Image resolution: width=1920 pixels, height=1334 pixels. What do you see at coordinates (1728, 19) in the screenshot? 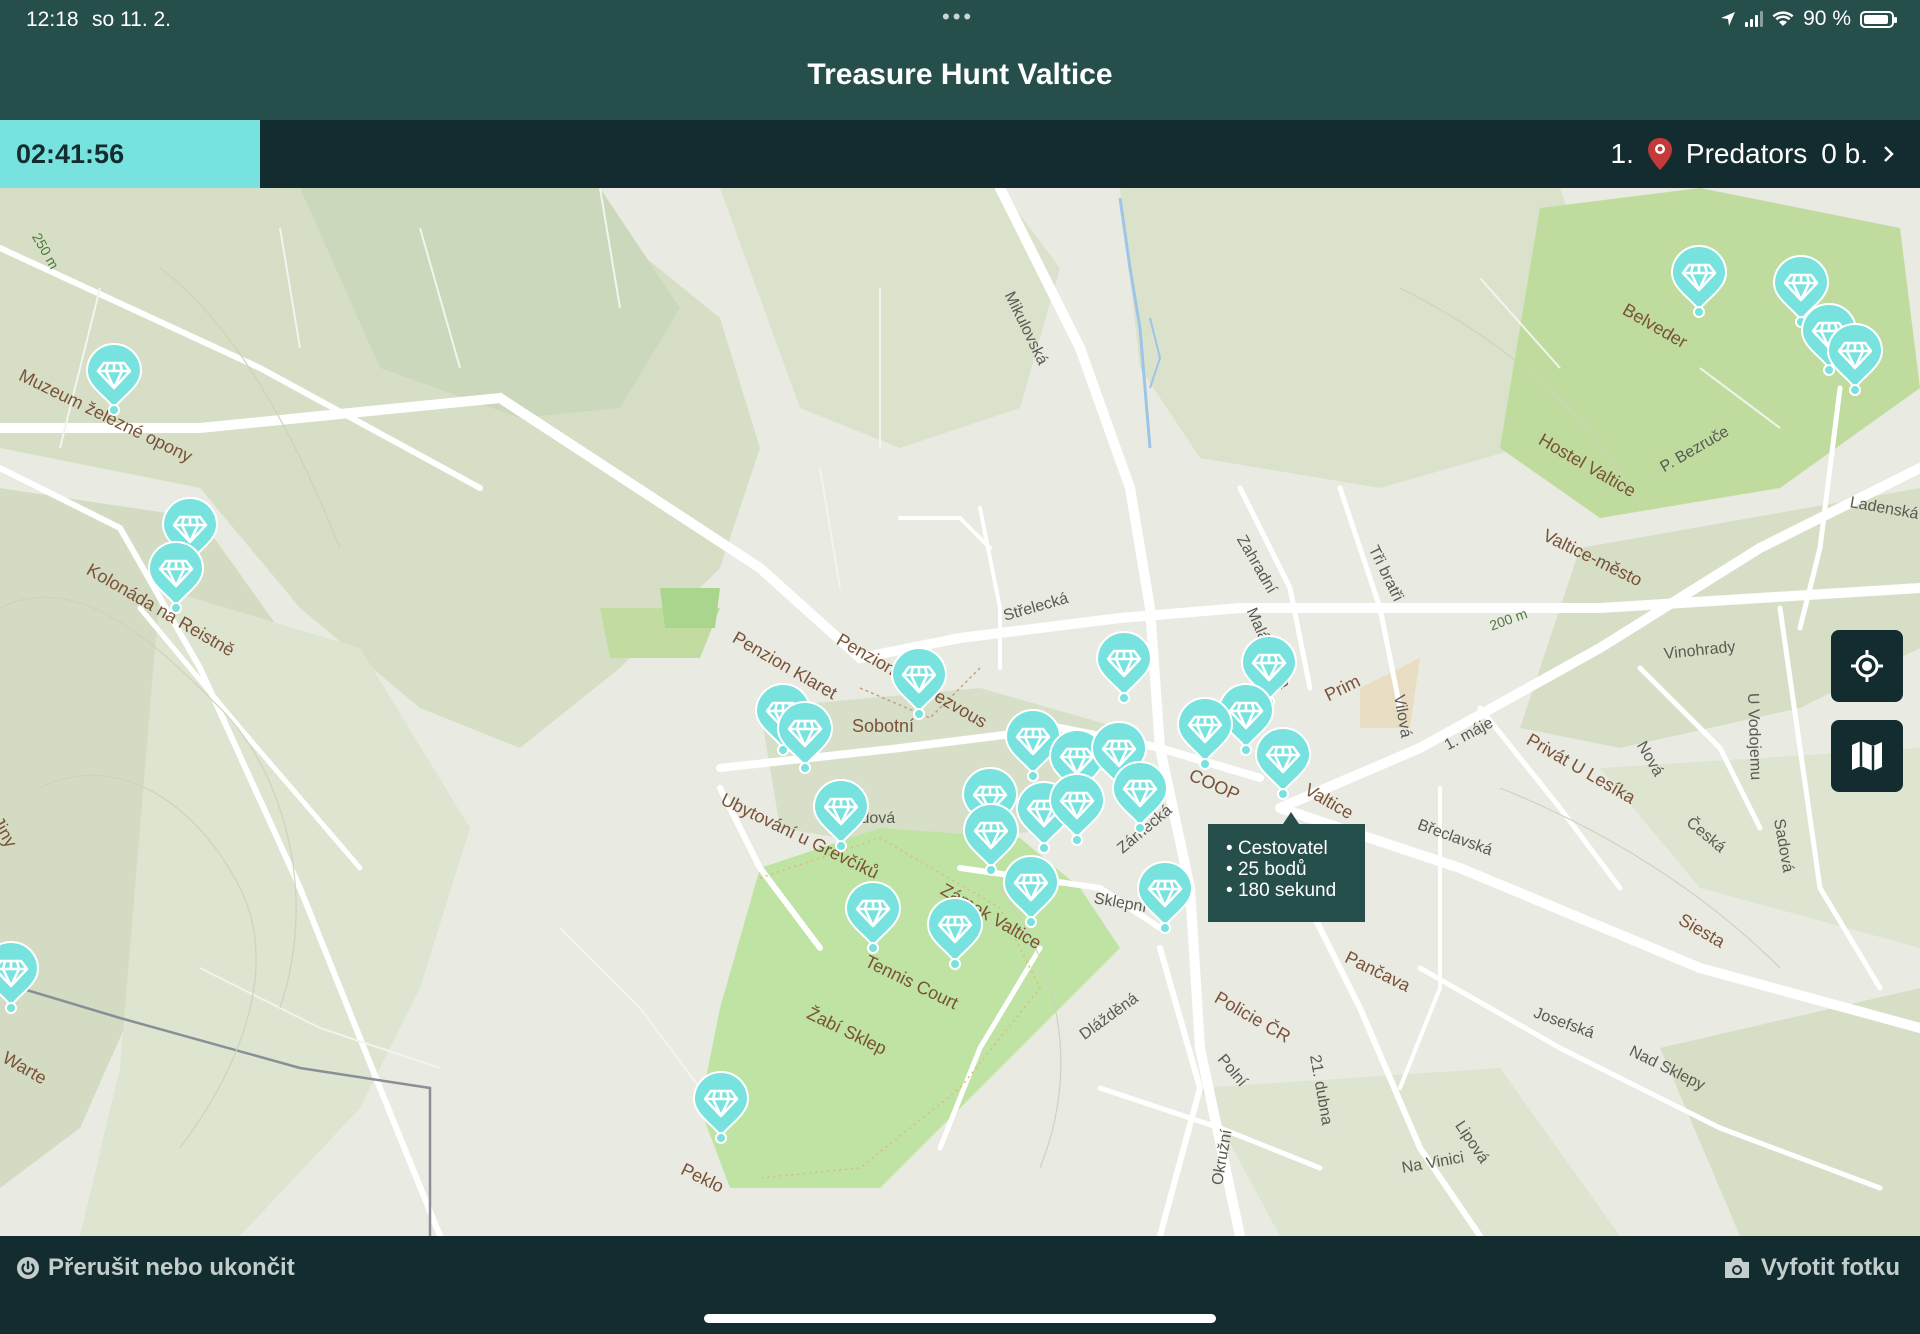
I see `location-arrow-icon` at bounding box center [1728, 19].